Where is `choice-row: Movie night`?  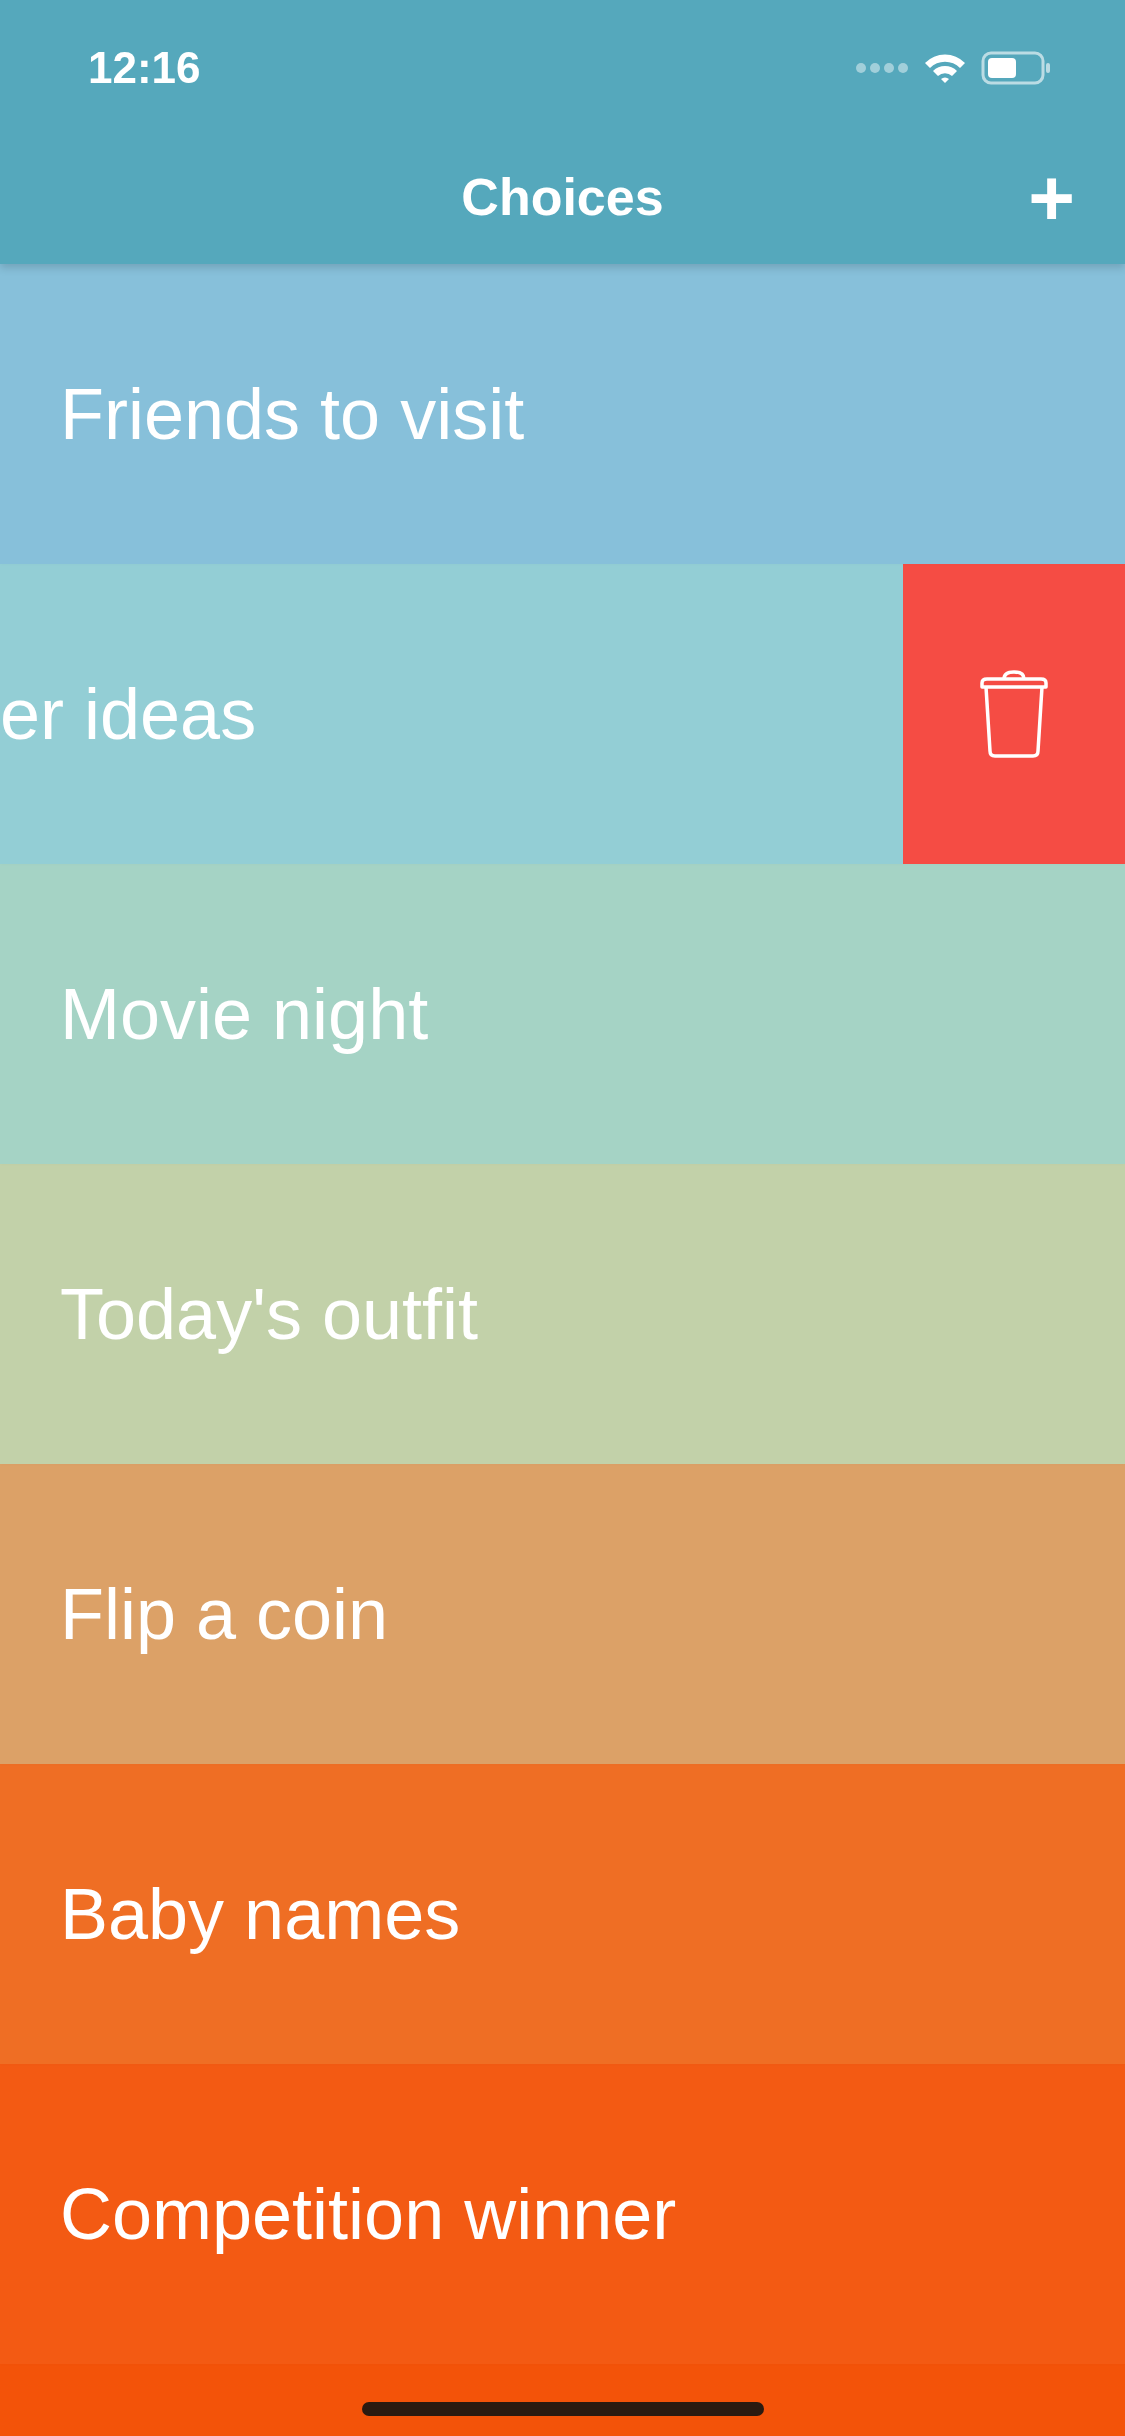
choice-row: Movie night is located at coordinates (562, 1014).